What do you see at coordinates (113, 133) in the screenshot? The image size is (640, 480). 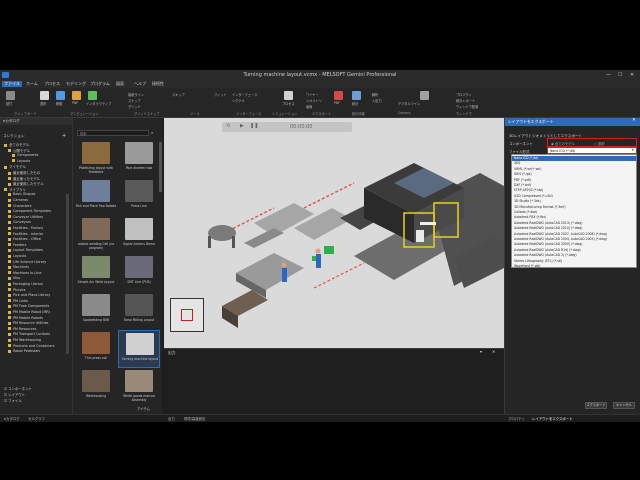 I see `catalog-search-input: 検索` at bounding box center [113, 133].